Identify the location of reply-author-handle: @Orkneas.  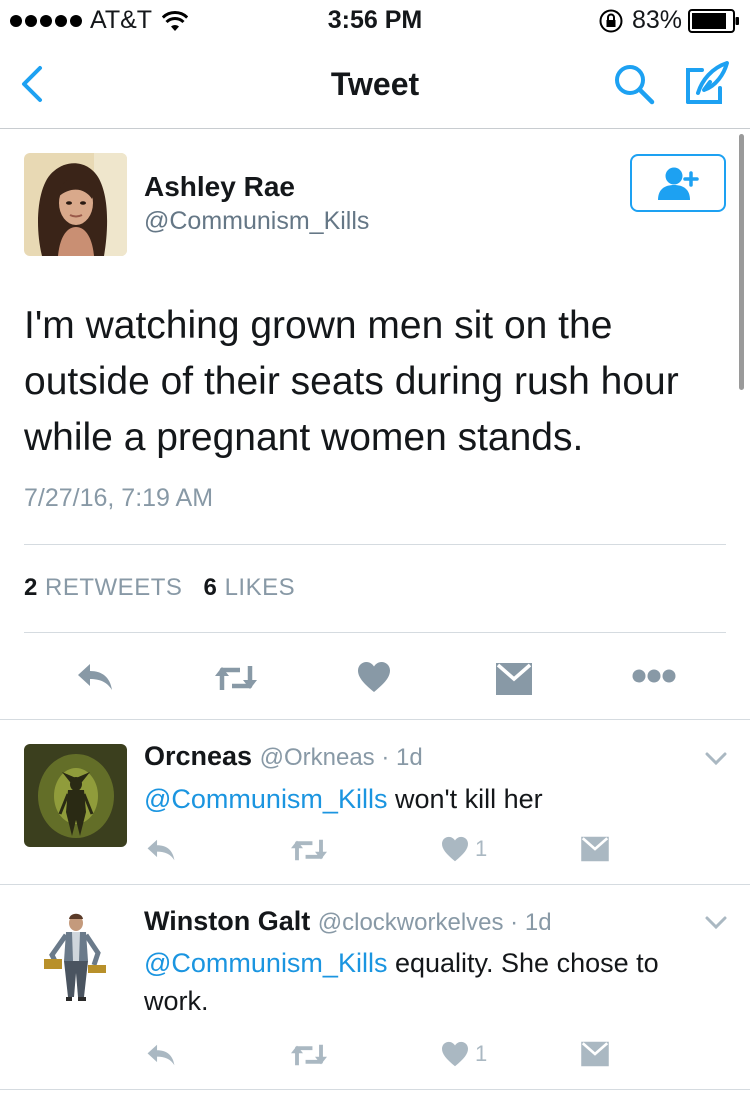
(317, 757).